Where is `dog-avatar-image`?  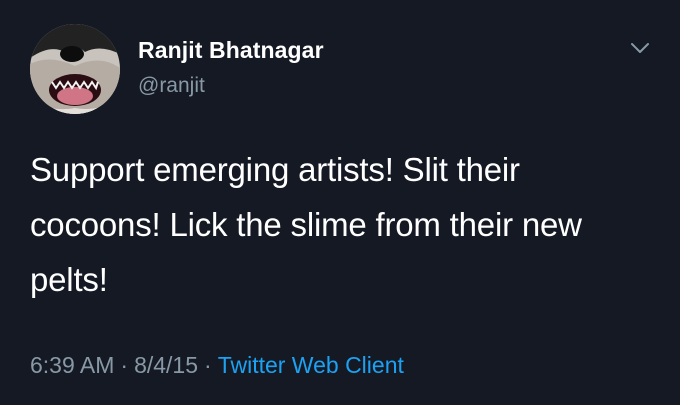
dog-avatar-image is located at coordinates (75, 69).